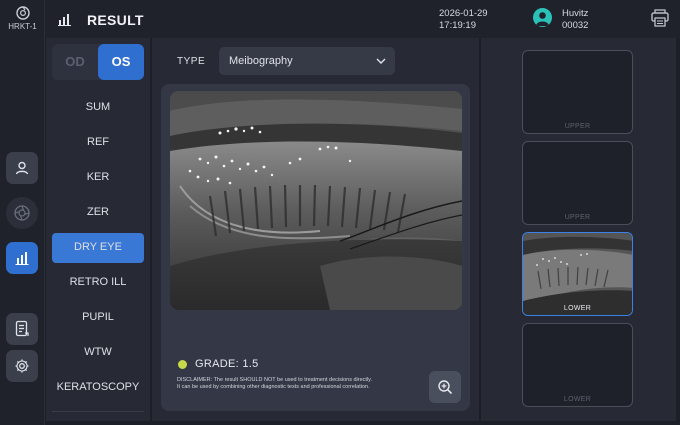 The width and height of the screenshot is (680, 425). Describe the element at coordinates (98, 179) in the screenshot. I see `menu-item-ker: KER` at that location.